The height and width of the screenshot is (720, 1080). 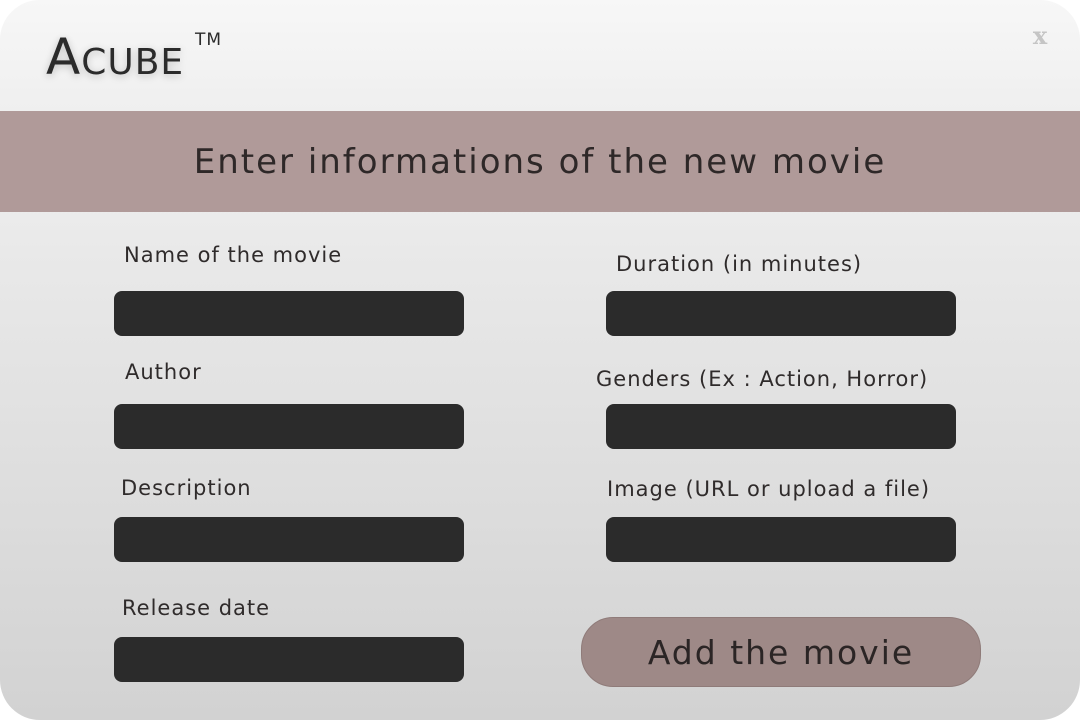 I want to click on release-date-input, so click(x=289, y=659).